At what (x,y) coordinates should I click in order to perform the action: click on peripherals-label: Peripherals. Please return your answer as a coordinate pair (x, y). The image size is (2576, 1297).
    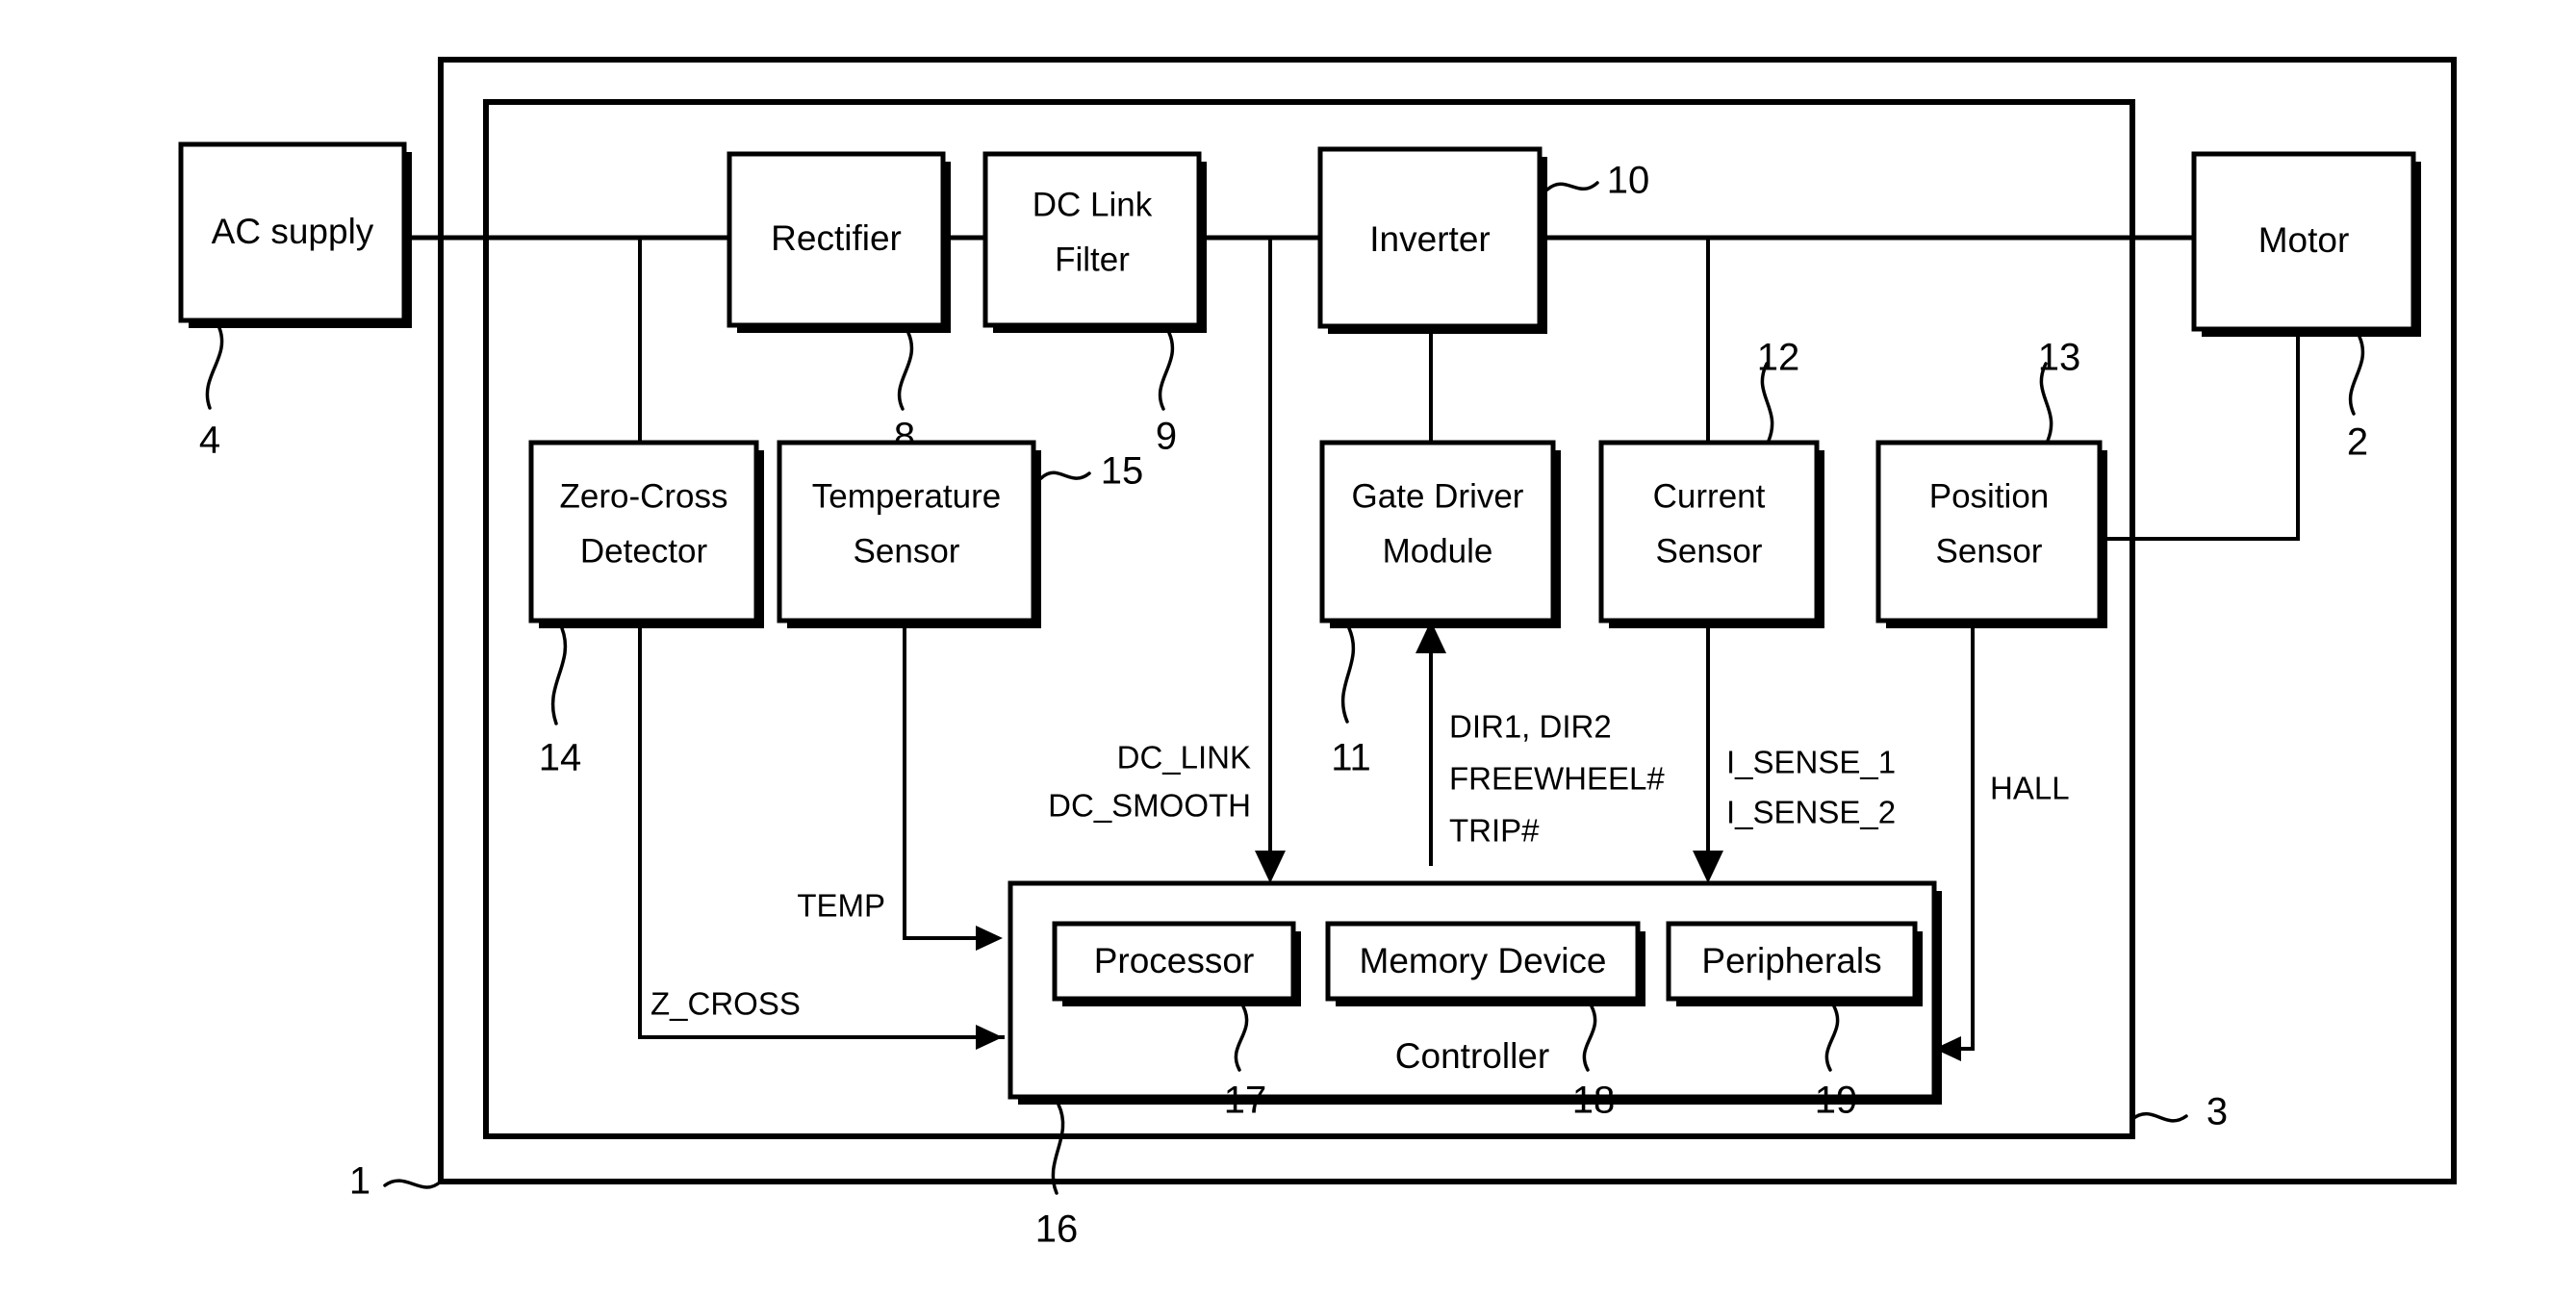
    Looking at the image, I should click on (1791, 961).